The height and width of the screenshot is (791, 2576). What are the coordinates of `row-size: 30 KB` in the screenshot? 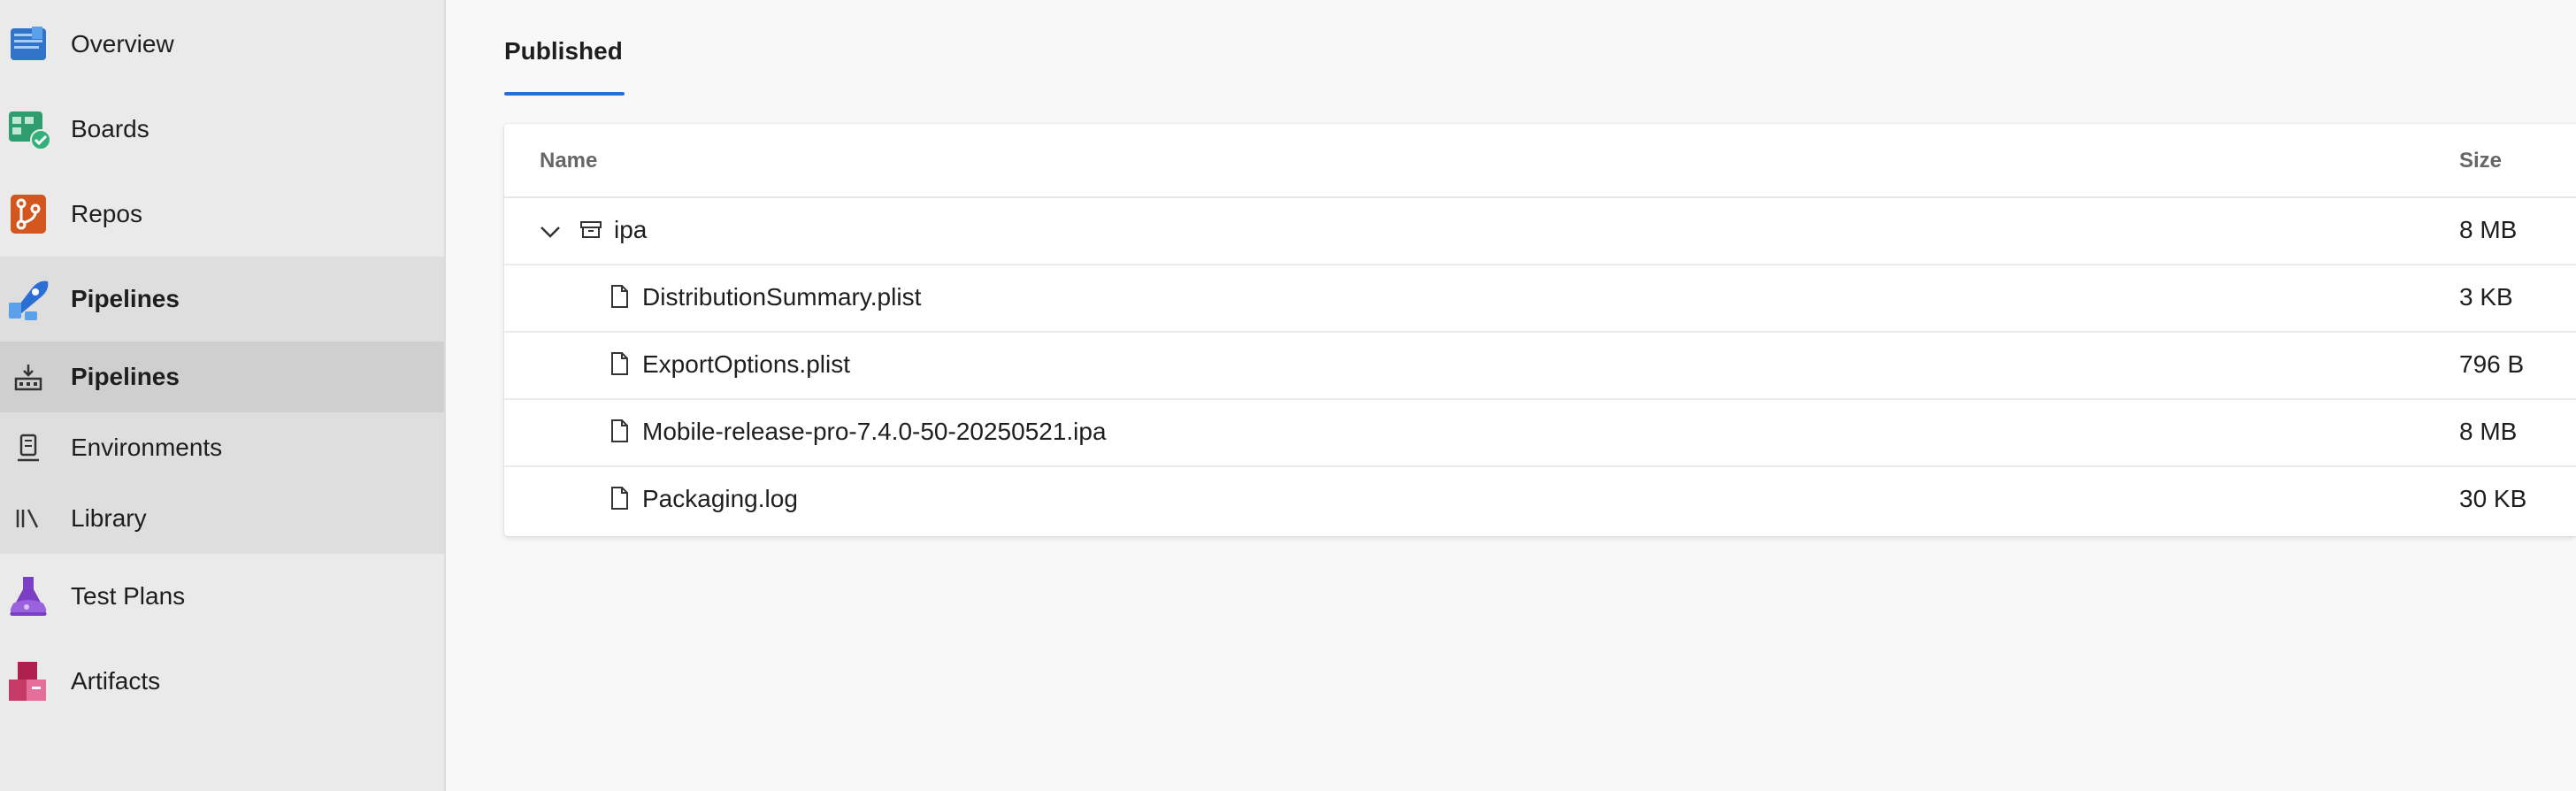 It's located at (2493, 499).